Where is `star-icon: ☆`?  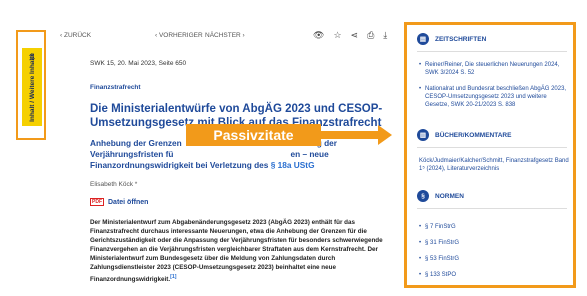 star-icon: ☆ is located at coordinates (337, 35).